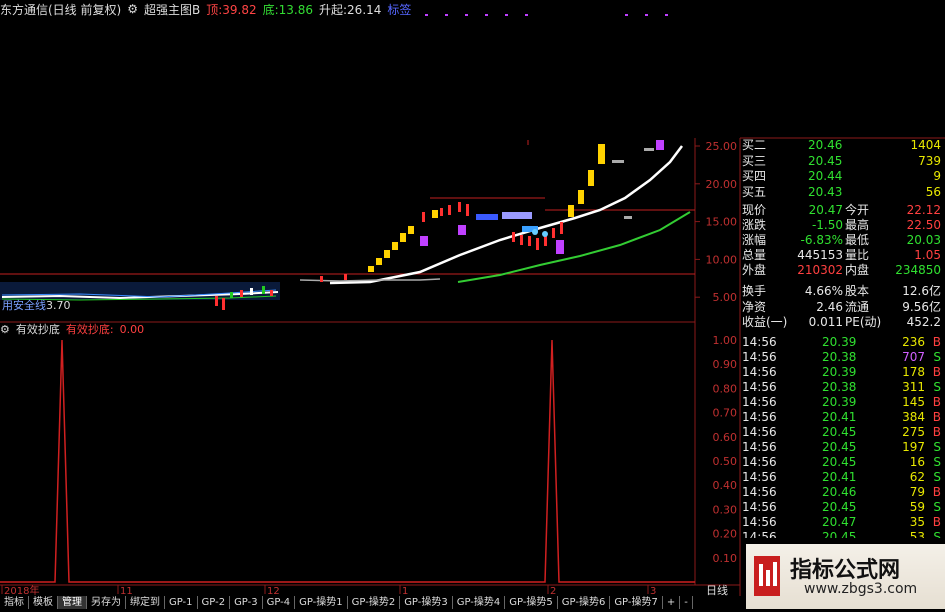 Image resolution: width=945 pixels, height=612 pixels. Describe the element at coordinates (842, 225) in the screenshot. I see `stats-row: 涨跌 -1.50 最高 22.50` at that location.